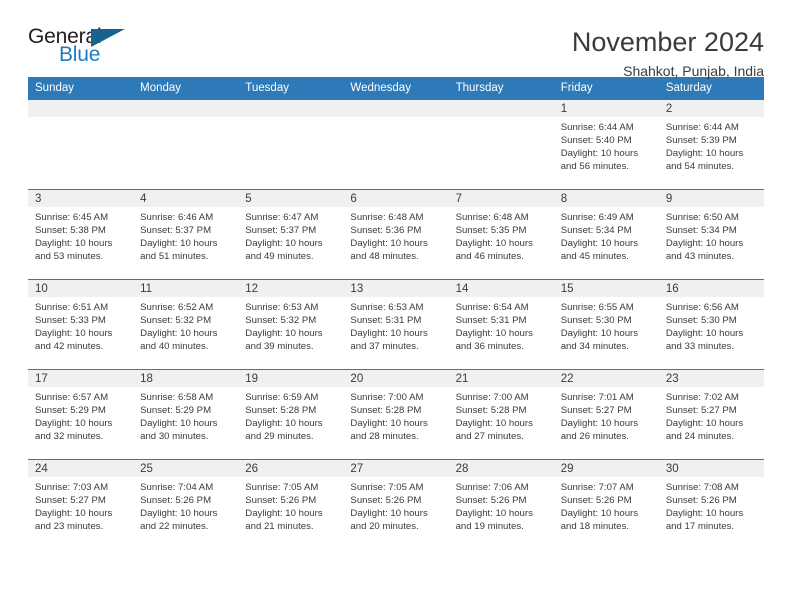 Image resolution: width=792 pixels, height=612 pixels. I want to click on day-number: 27, so click(396, 468).